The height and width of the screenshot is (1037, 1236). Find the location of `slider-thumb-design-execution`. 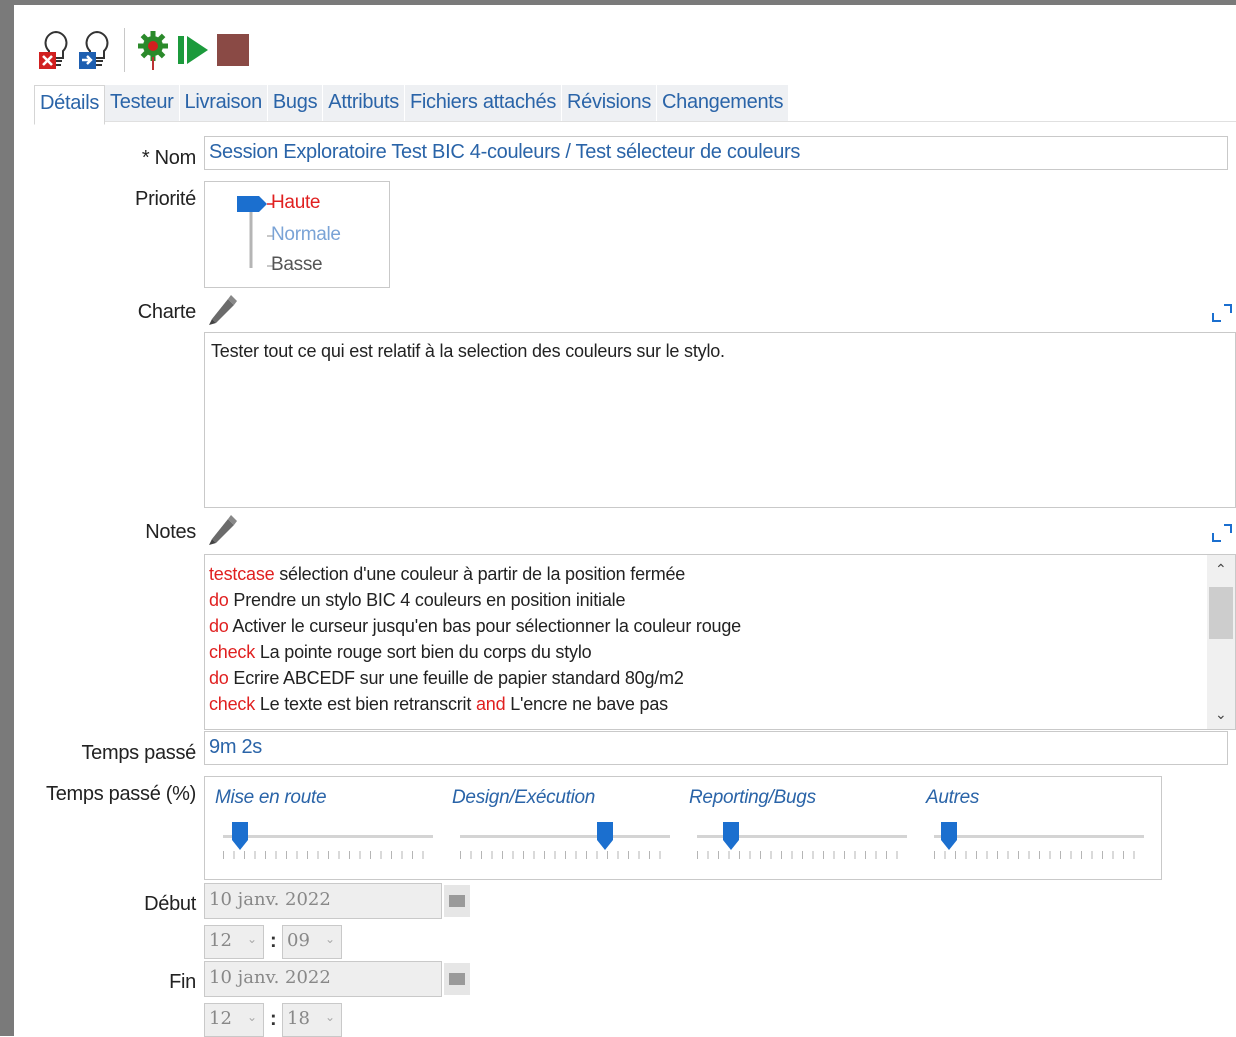

slider-thumb-design-execution is located at coordinates (605, 836).